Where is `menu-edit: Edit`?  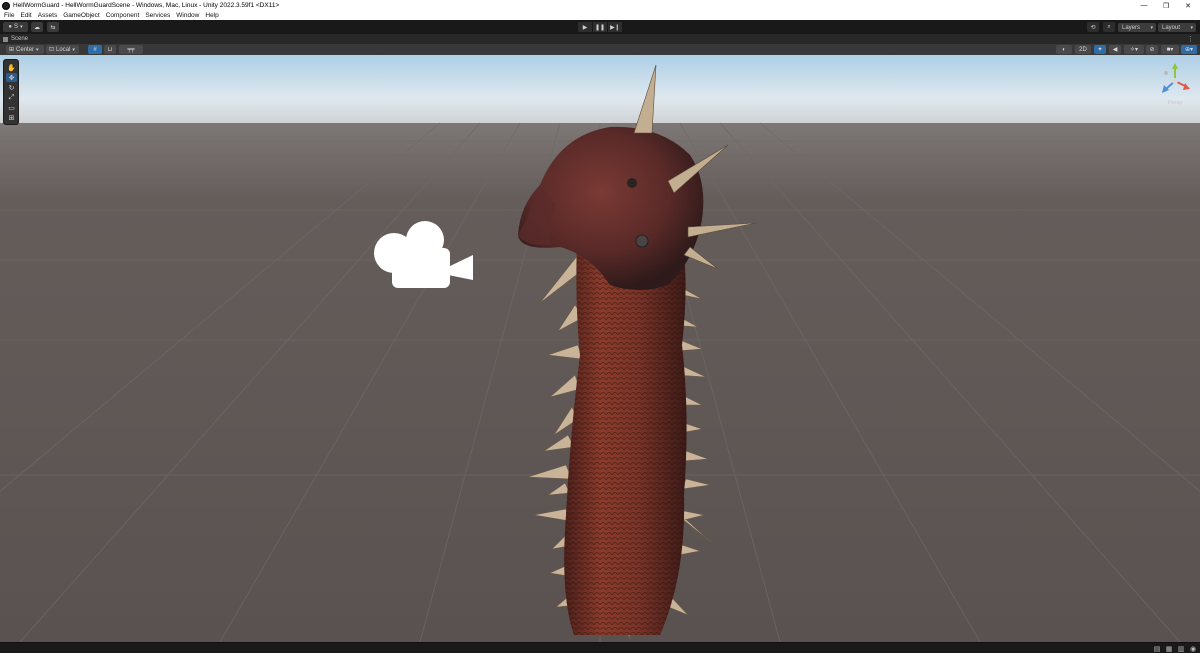 menu-edit: Edit is located at coordinates (25, 15).